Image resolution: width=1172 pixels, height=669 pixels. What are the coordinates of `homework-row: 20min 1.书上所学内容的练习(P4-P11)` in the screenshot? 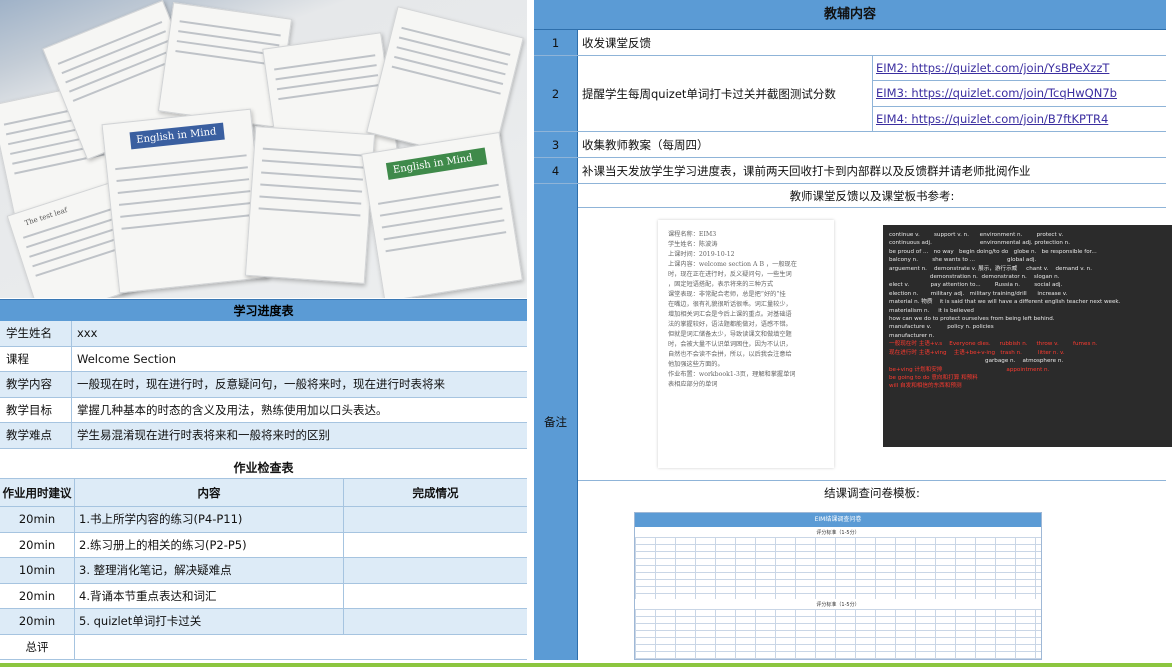 It's located at (263, 520).